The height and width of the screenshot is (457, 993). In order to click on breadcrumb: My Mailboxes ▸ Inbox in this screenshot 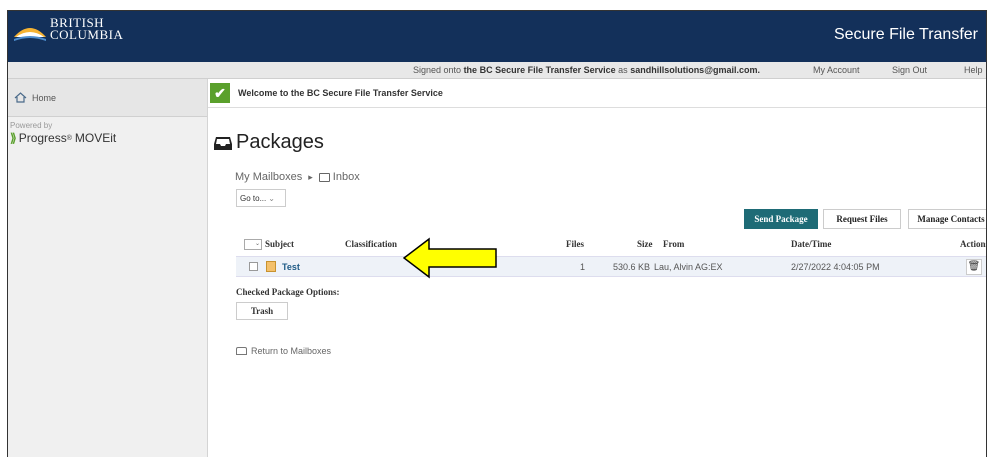, I will do `click(297, 177)`.